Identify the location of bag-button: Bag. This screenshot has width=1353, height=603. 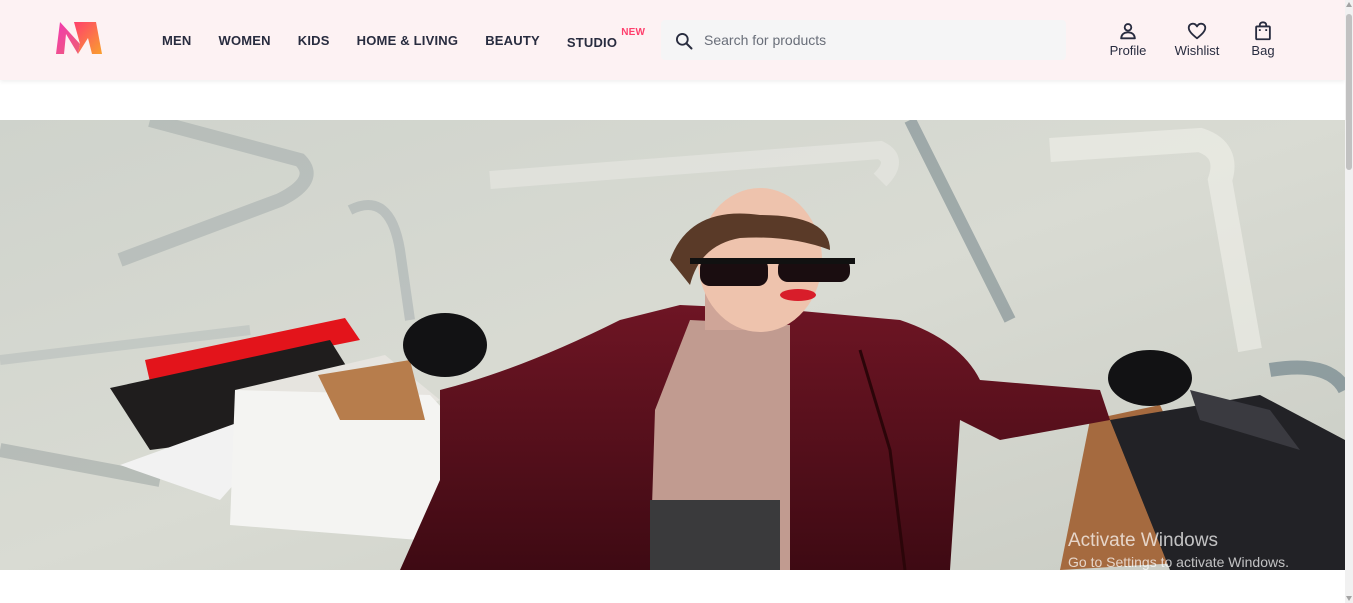
(1263, 39).